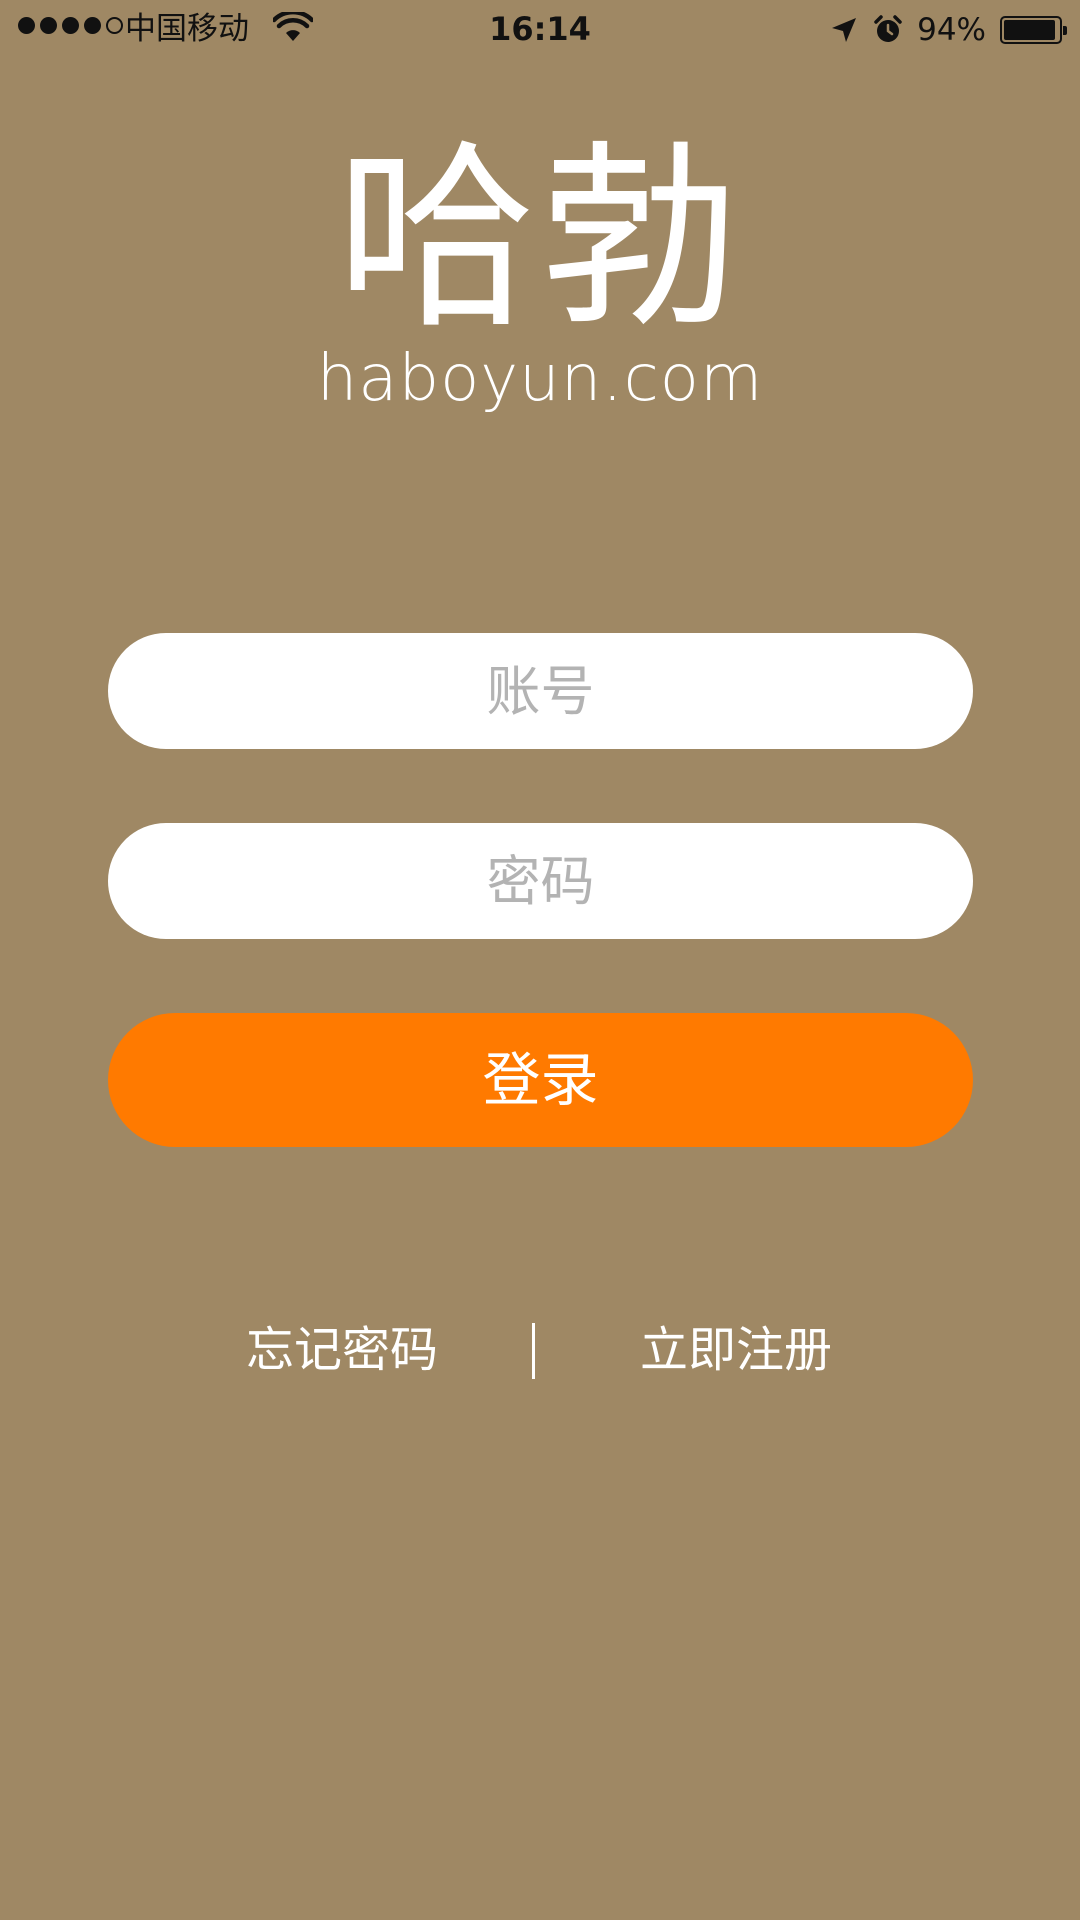  I want to click on battery-icon, so click(1033, 30).